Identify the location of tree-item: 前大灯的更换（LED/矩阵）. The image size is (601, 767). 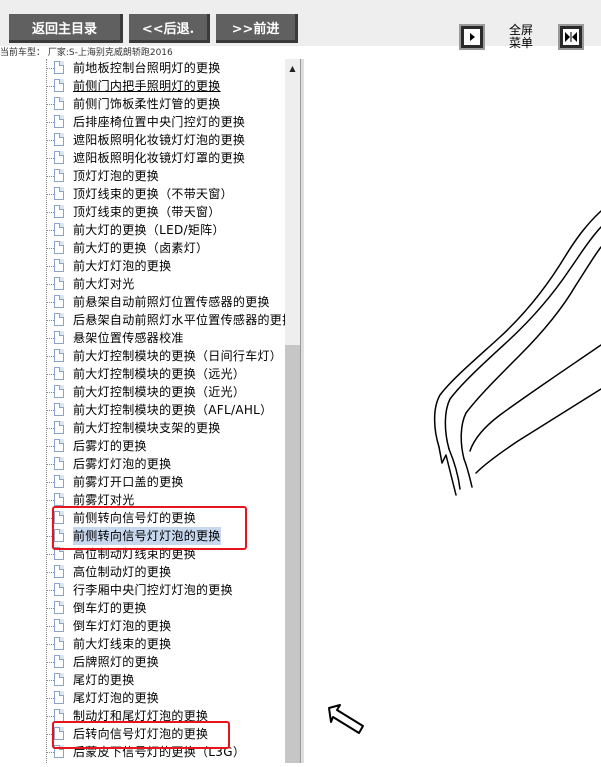
(142, 230).